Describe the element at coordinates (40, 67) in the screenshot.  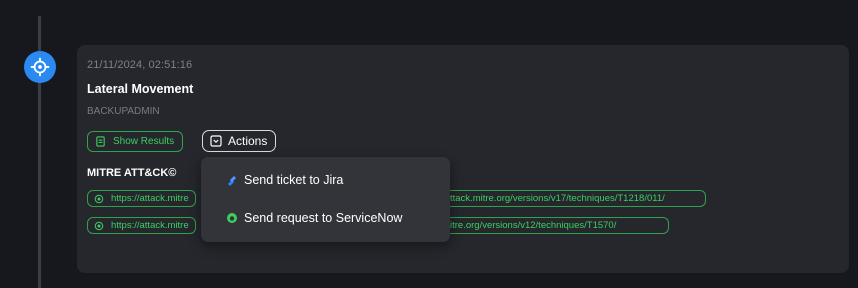
I see `timeline-node-crosshair-icon` at that location.